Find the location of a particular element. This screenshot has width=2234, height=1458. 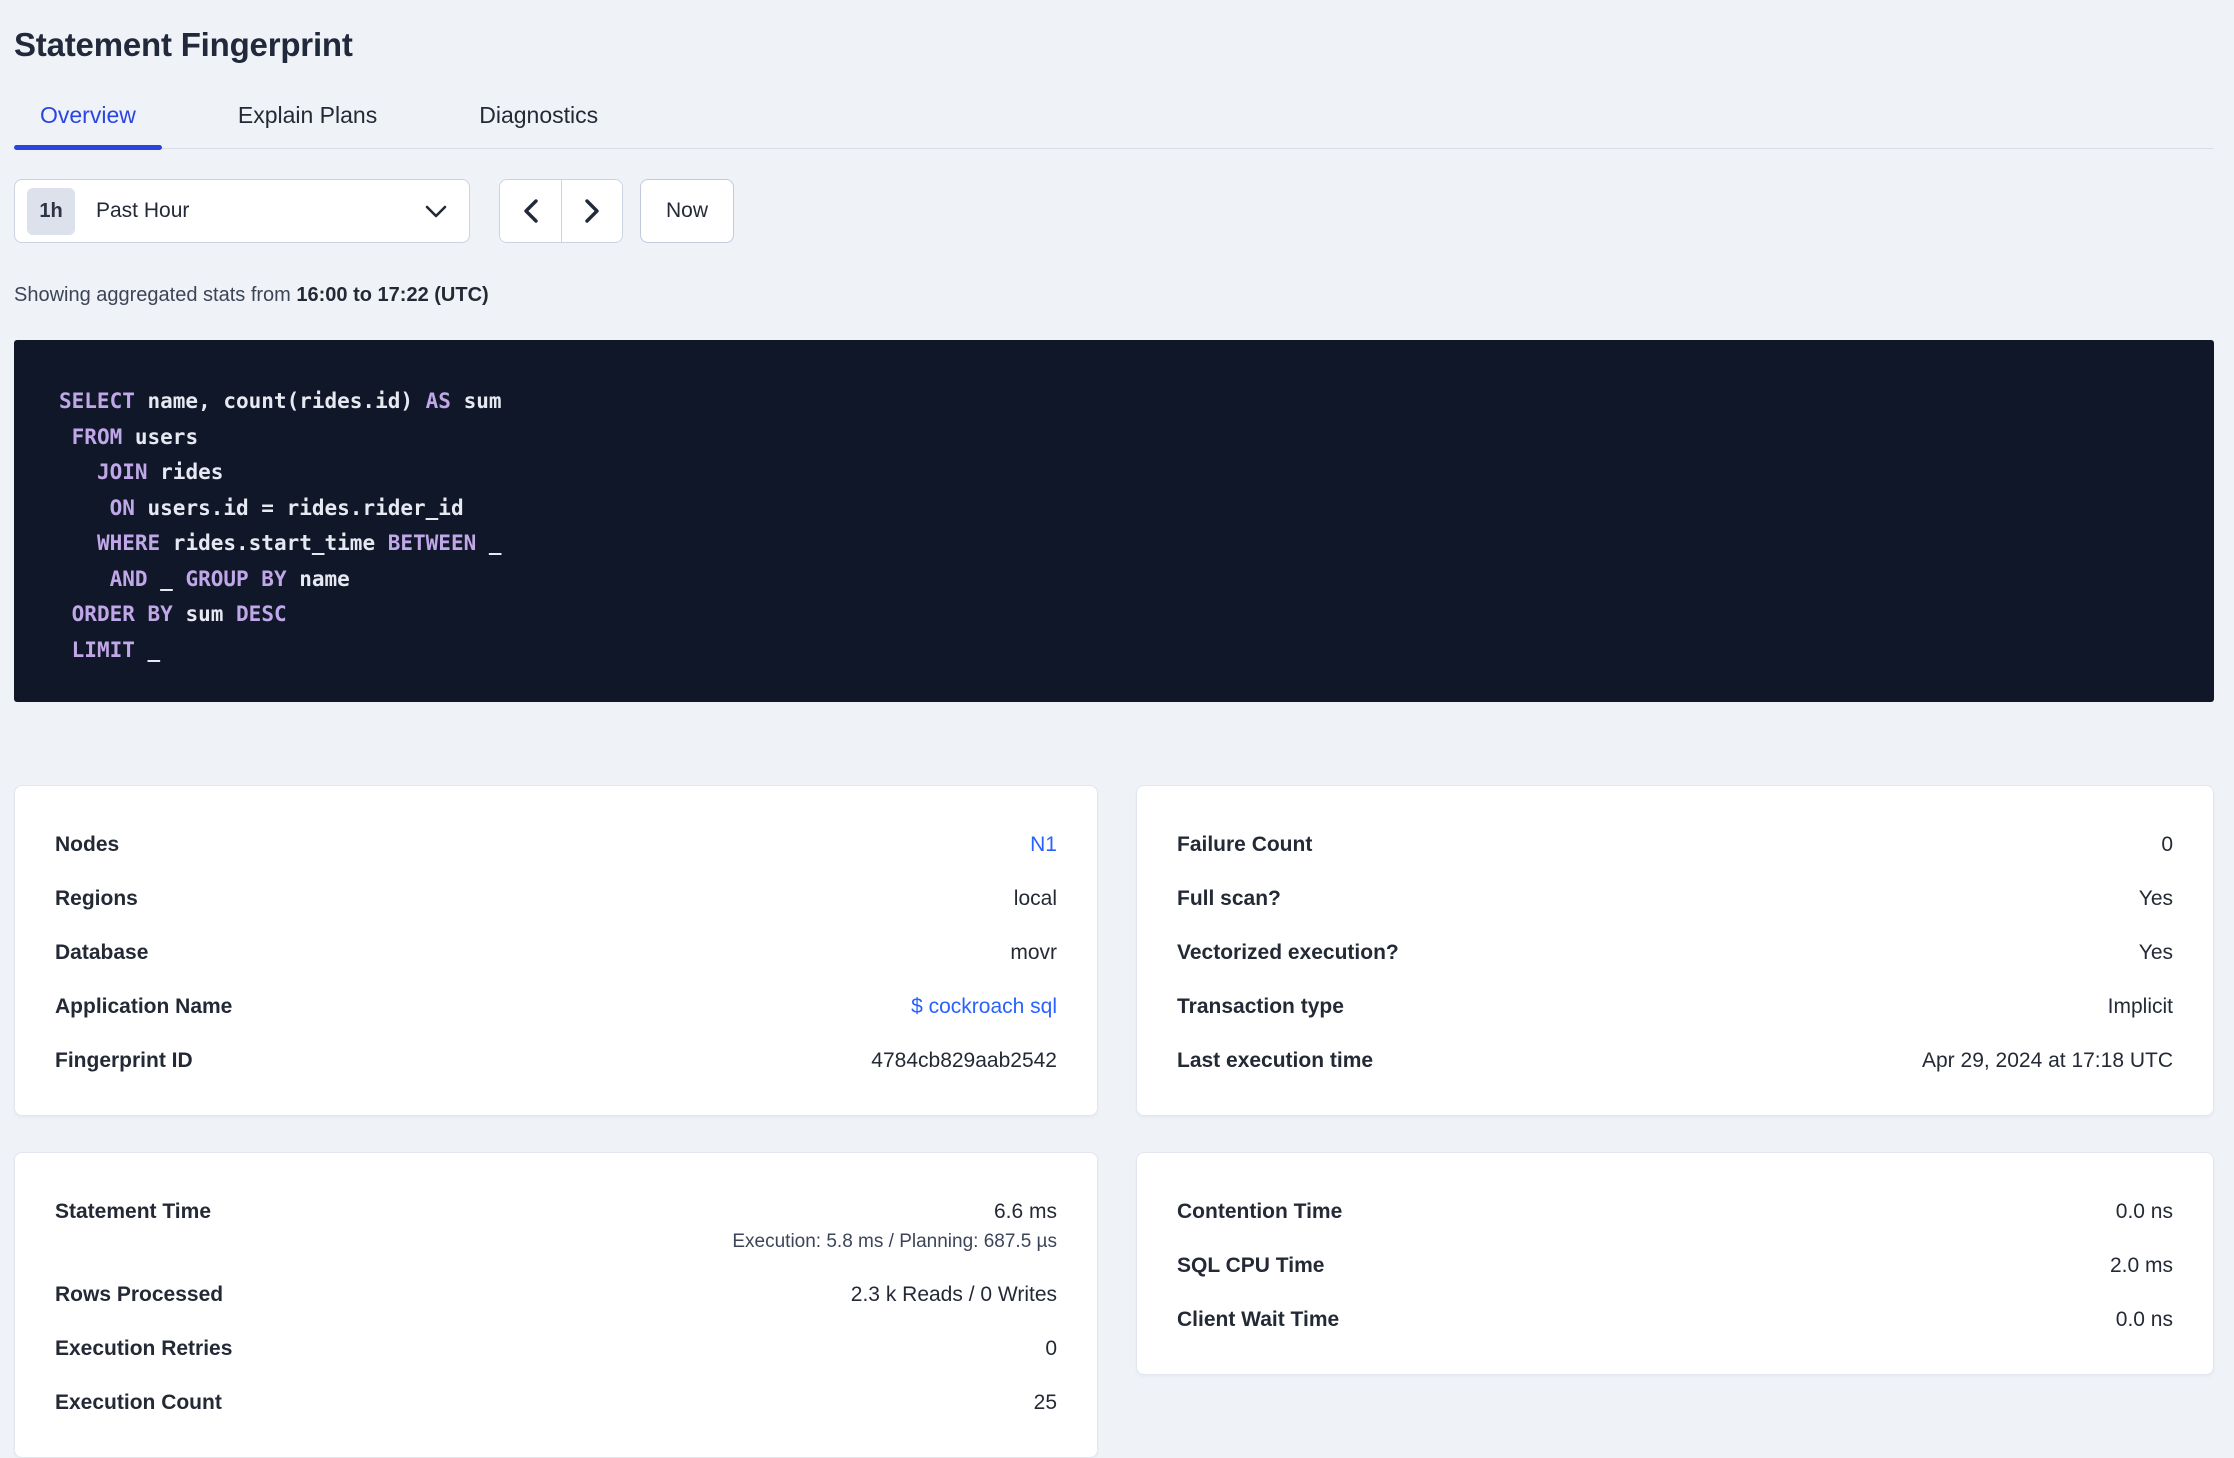

tab-overview: Overview is located at coordinates (88, 126).